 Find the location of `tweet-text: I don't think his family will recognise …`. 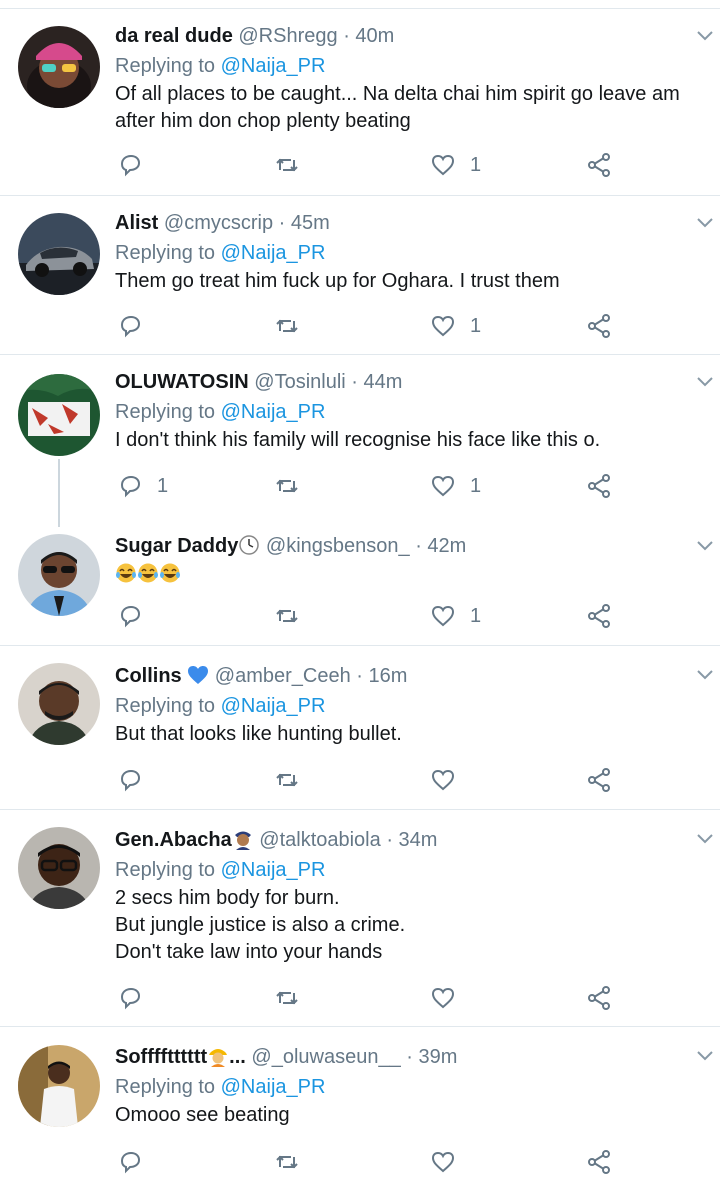

tweet-text: I don't think his family will recognise … is located at coordinates (358, 440).